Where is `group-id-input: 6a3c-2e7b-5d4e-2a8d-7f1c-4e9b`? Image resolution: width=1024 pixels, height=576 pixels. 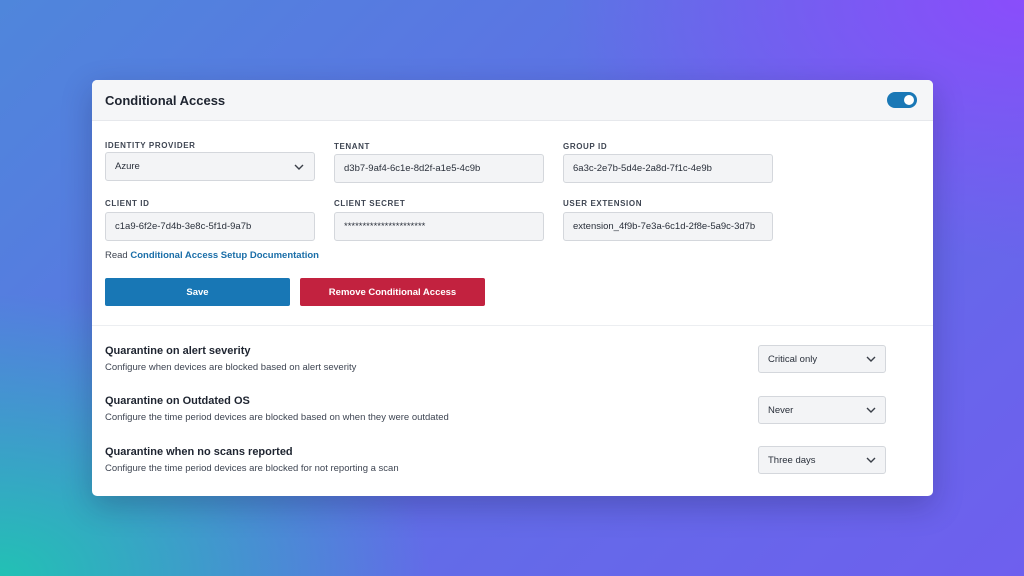
group-id-input: 6a3c-2e7b-5d4e-2a8d-7f1c-4e9b is located at coordinates (668, 168).